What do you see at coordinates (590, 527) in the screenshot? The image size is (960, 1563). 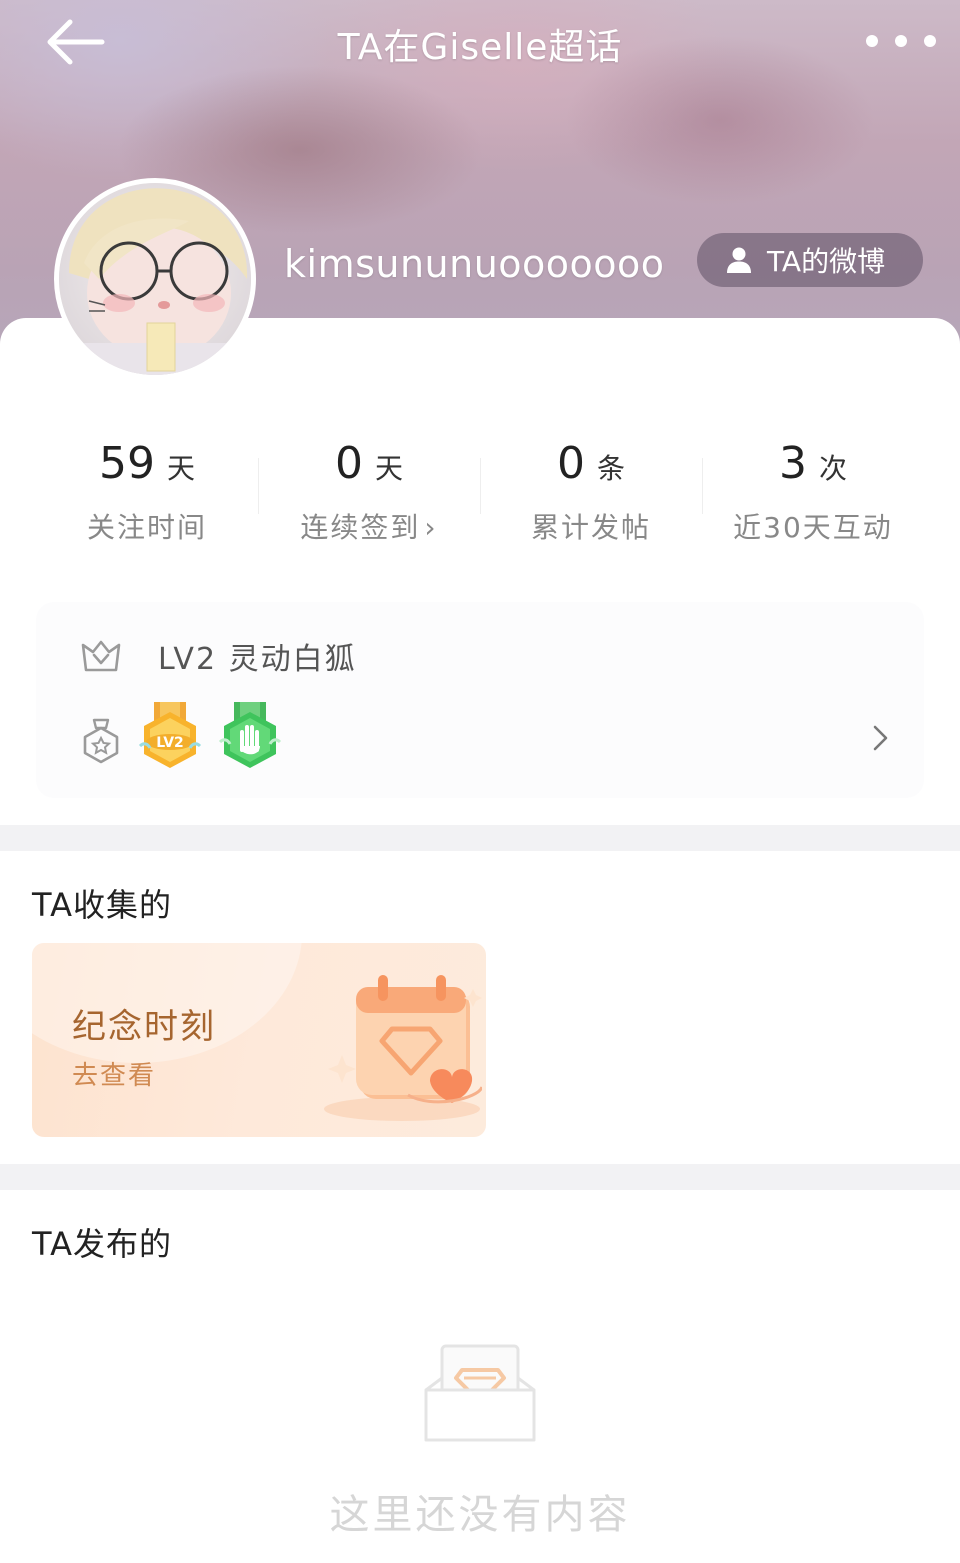 I see `stat-label: 累计发帖` at bounding box center [590, 527].